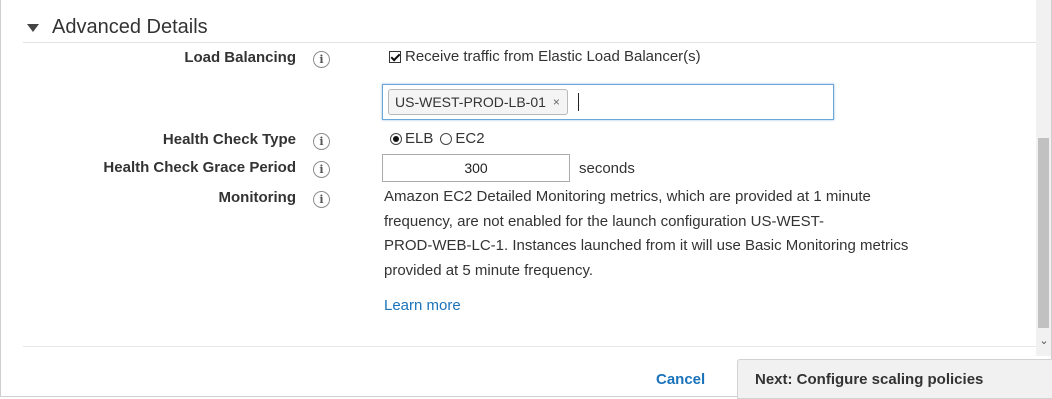 This screenshot has width=1052, height=399. What do you see at coordinates (446, 138) in the screenshot?
I see `radio-ec2` at bounding box center [446, 138].